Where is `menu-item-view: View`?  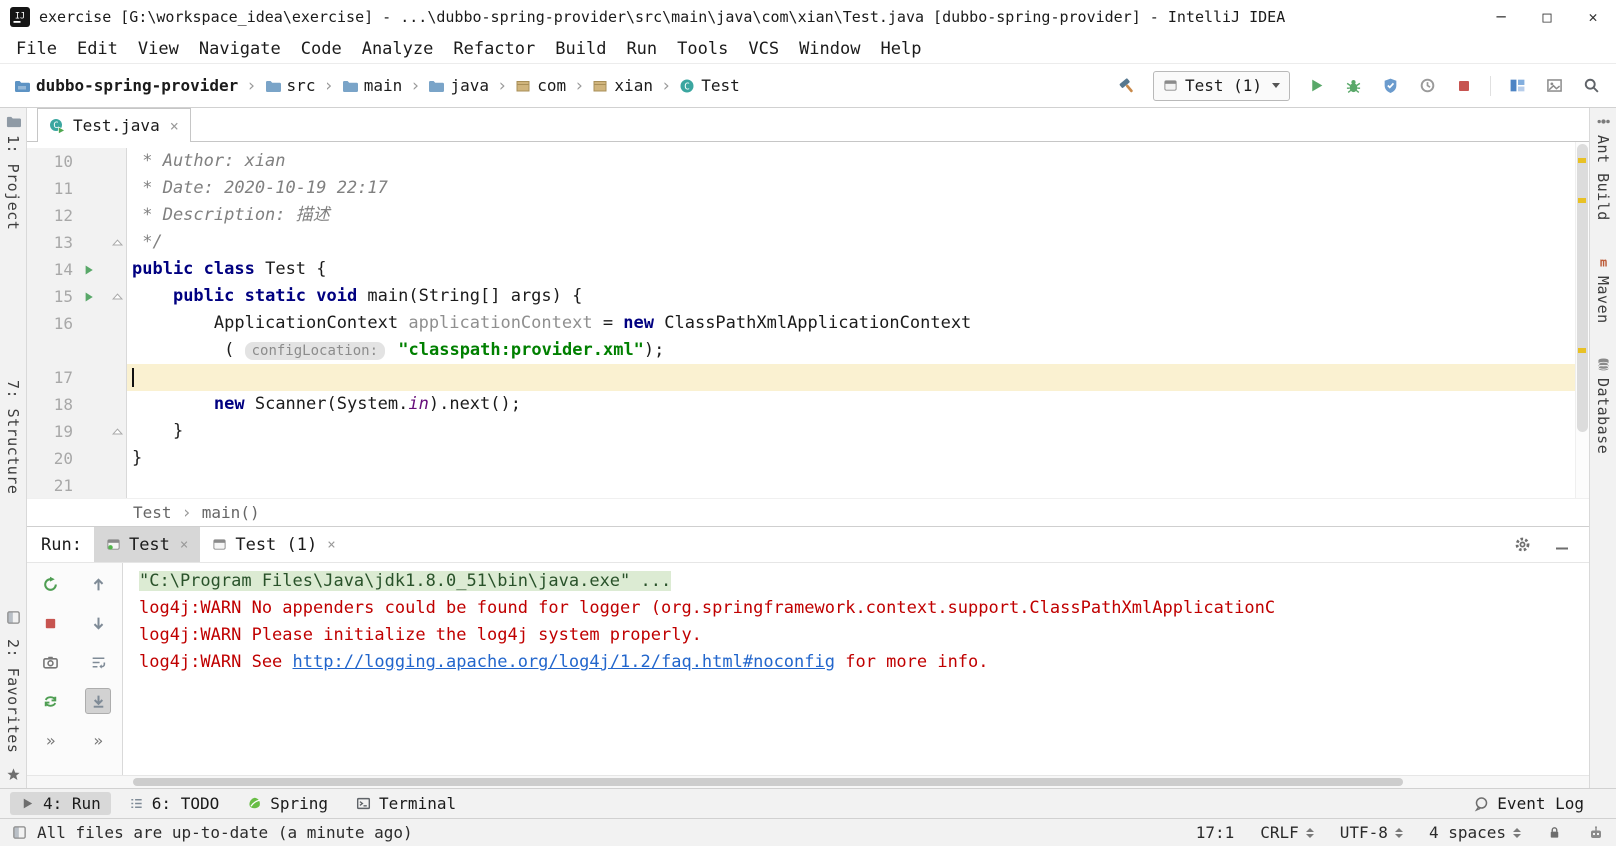
menu-item-view: View is located at coordinates (158, 49).